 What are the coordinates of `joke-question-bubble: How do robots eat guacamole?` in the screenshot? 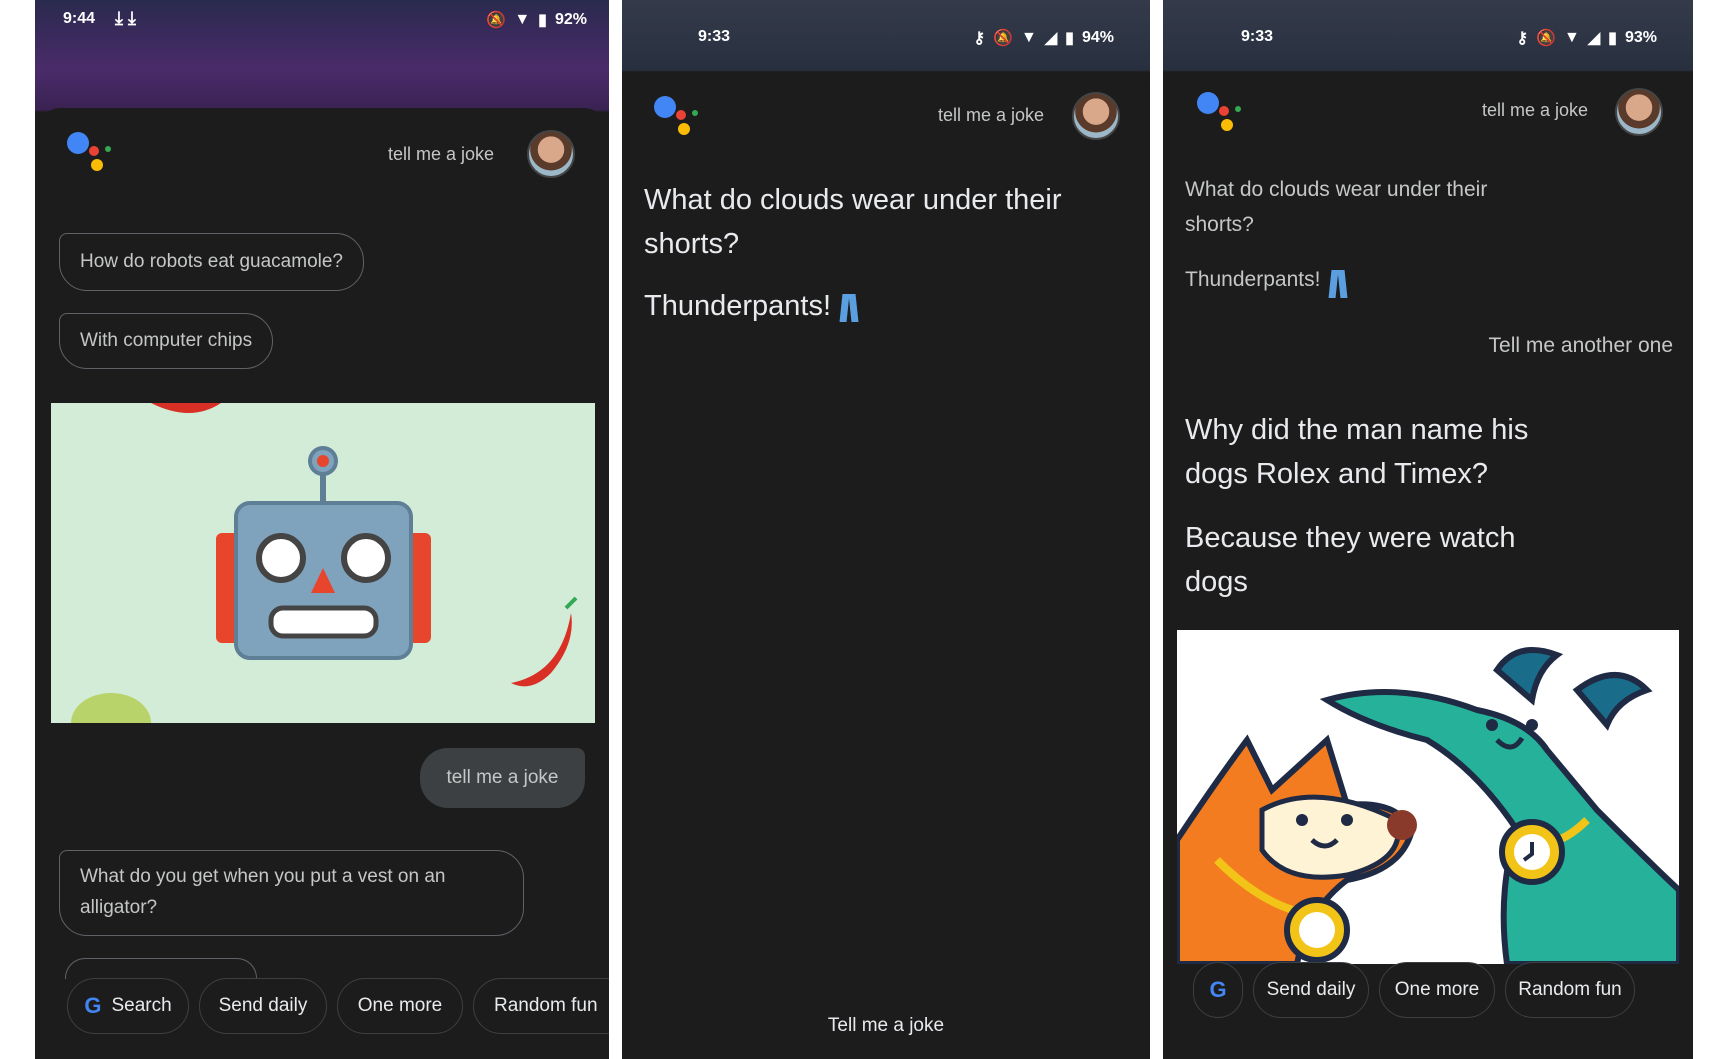 It's located at (211, 262).